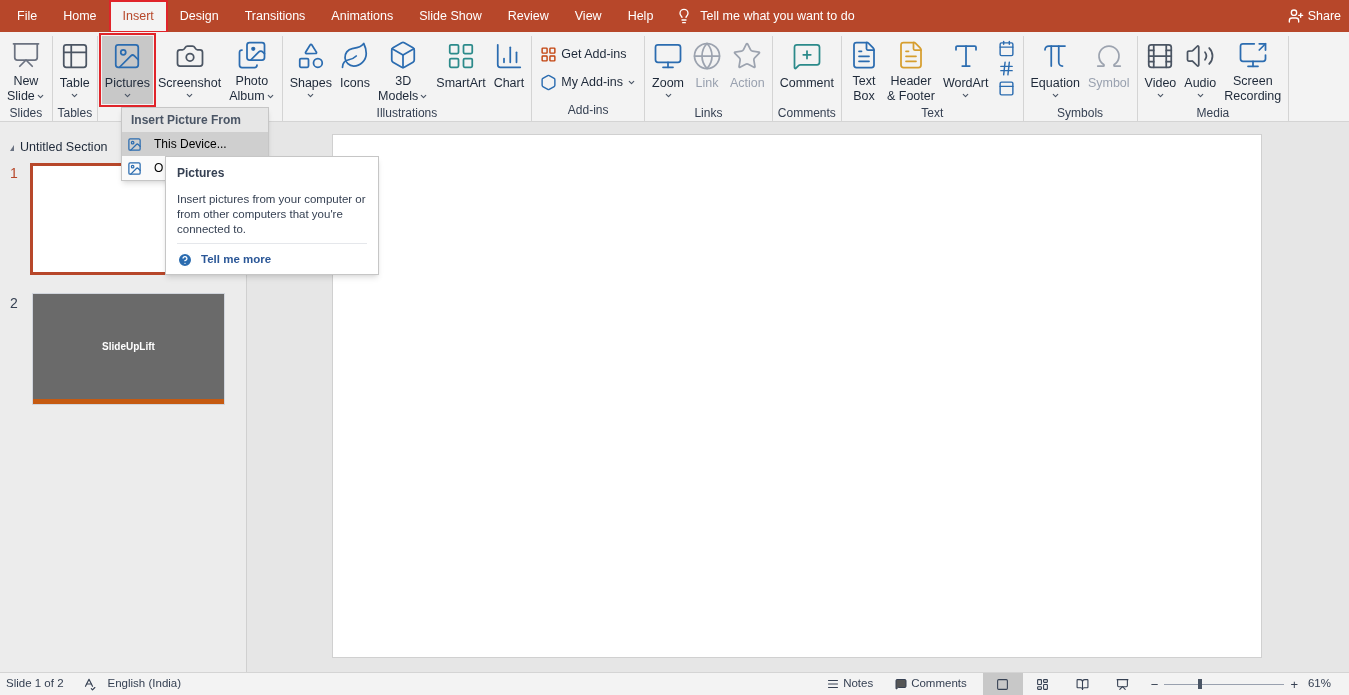  Describe the element at coordinates (201, 173) in the screenshot. I see `tooltip-title: Pictures` at that location.